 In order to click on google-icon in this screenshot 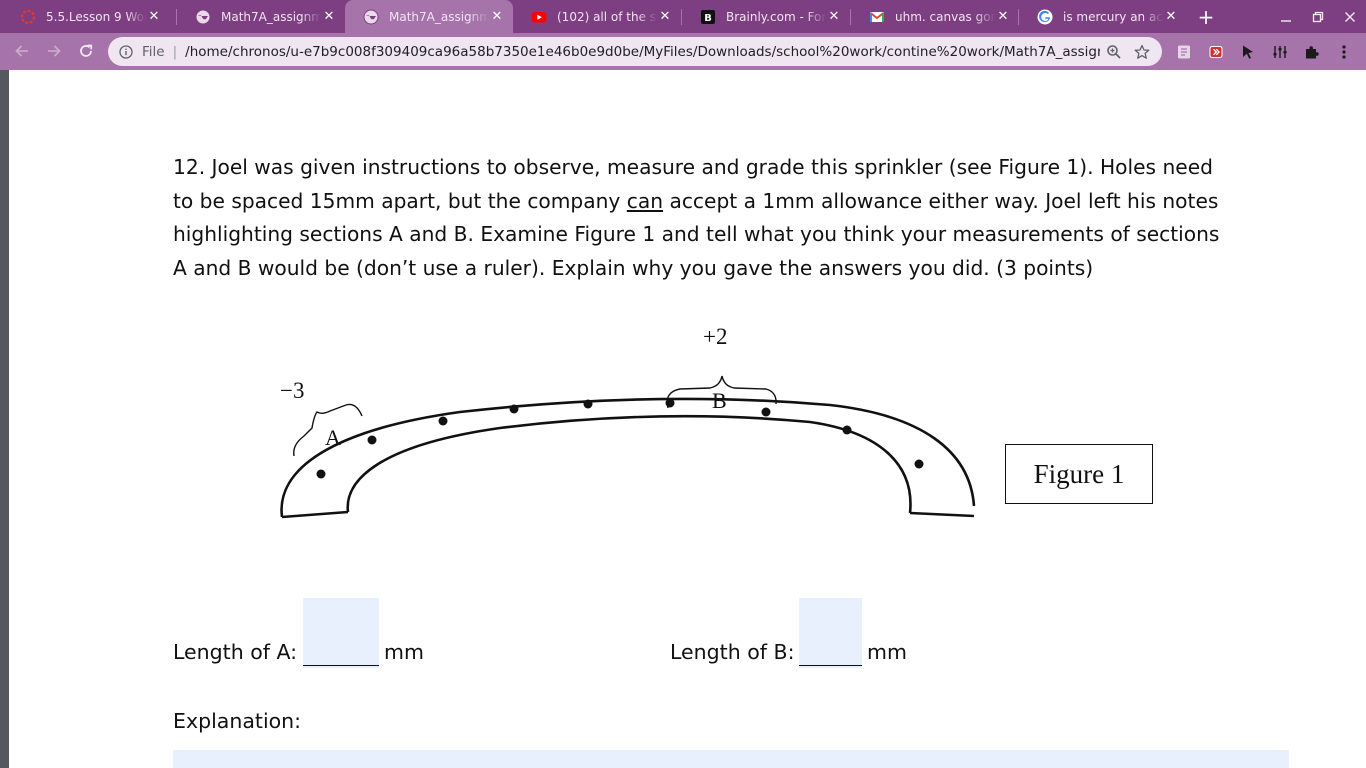, I will do `click(1045, 17)`.